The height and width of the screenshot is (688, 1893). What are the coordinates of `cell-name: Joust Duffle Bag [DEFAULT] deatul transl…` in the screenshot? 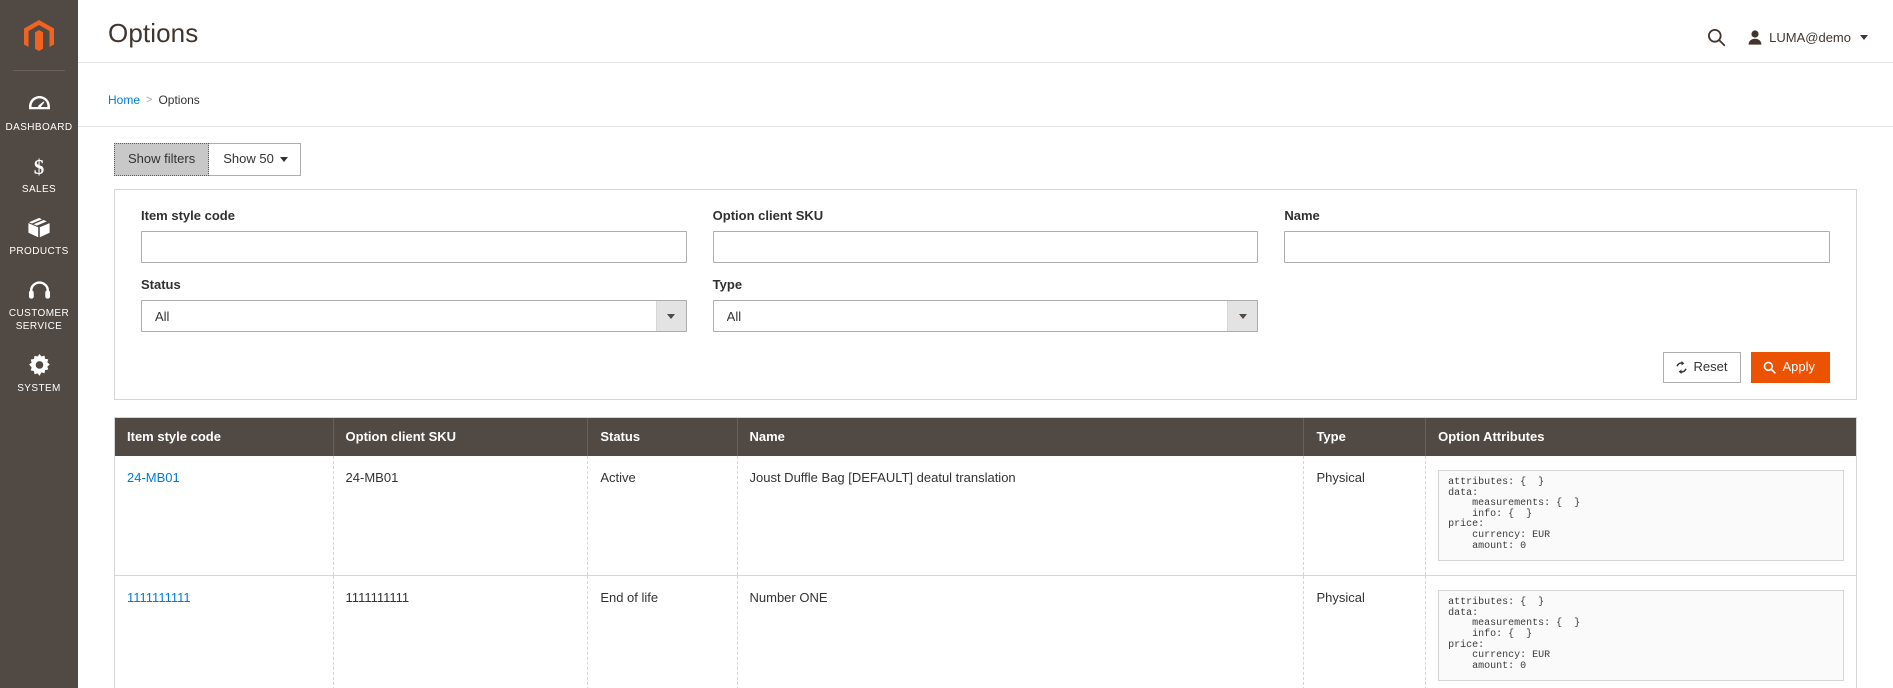 It's located at (1021, 516).